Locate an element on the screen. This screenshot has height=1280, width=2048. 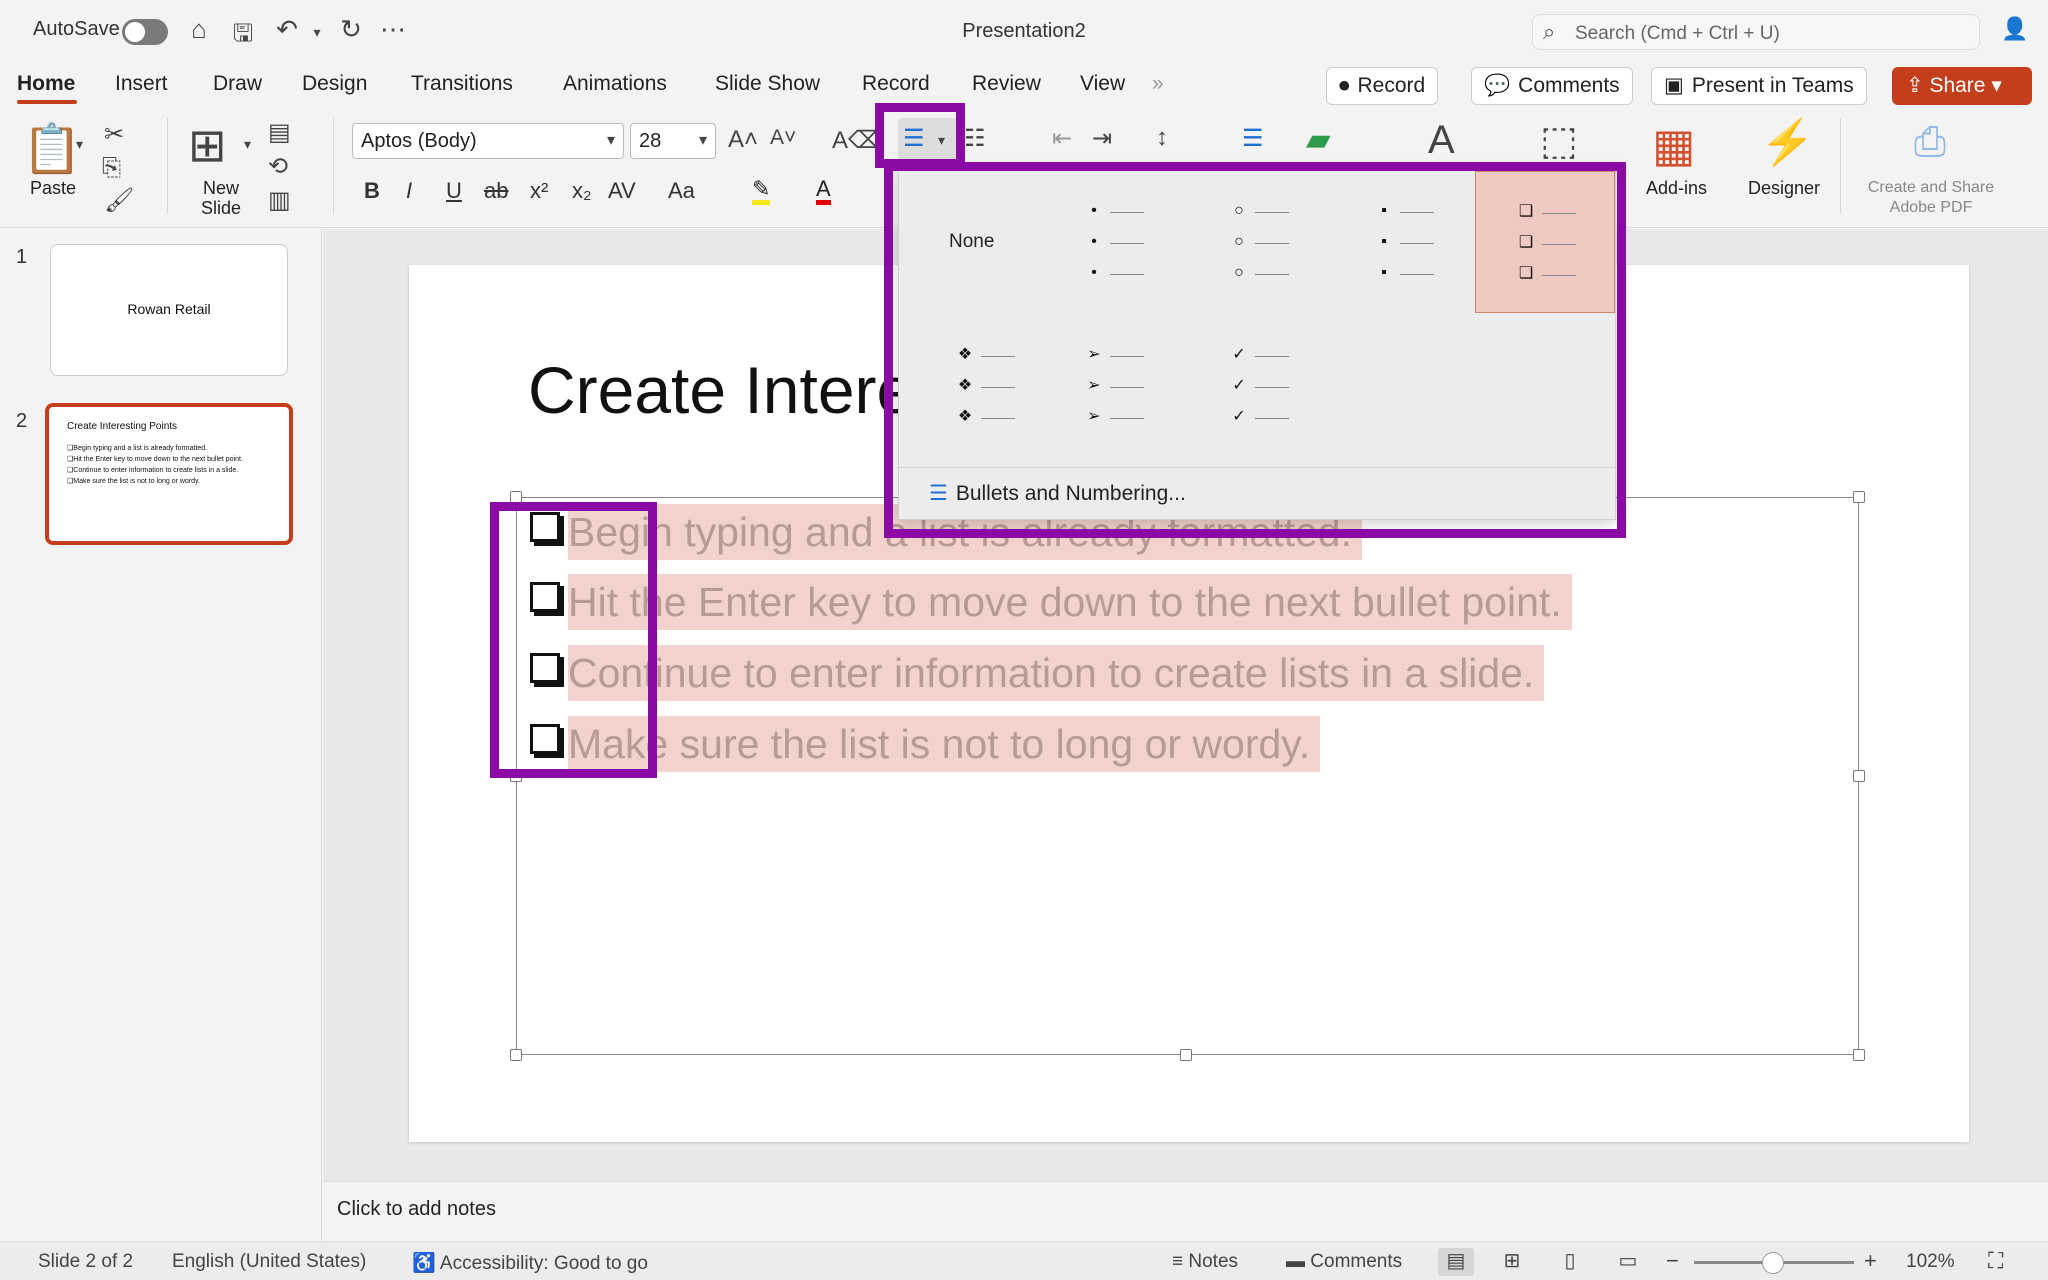
cut-icon: ✂ is located at coordinates (114, 134).